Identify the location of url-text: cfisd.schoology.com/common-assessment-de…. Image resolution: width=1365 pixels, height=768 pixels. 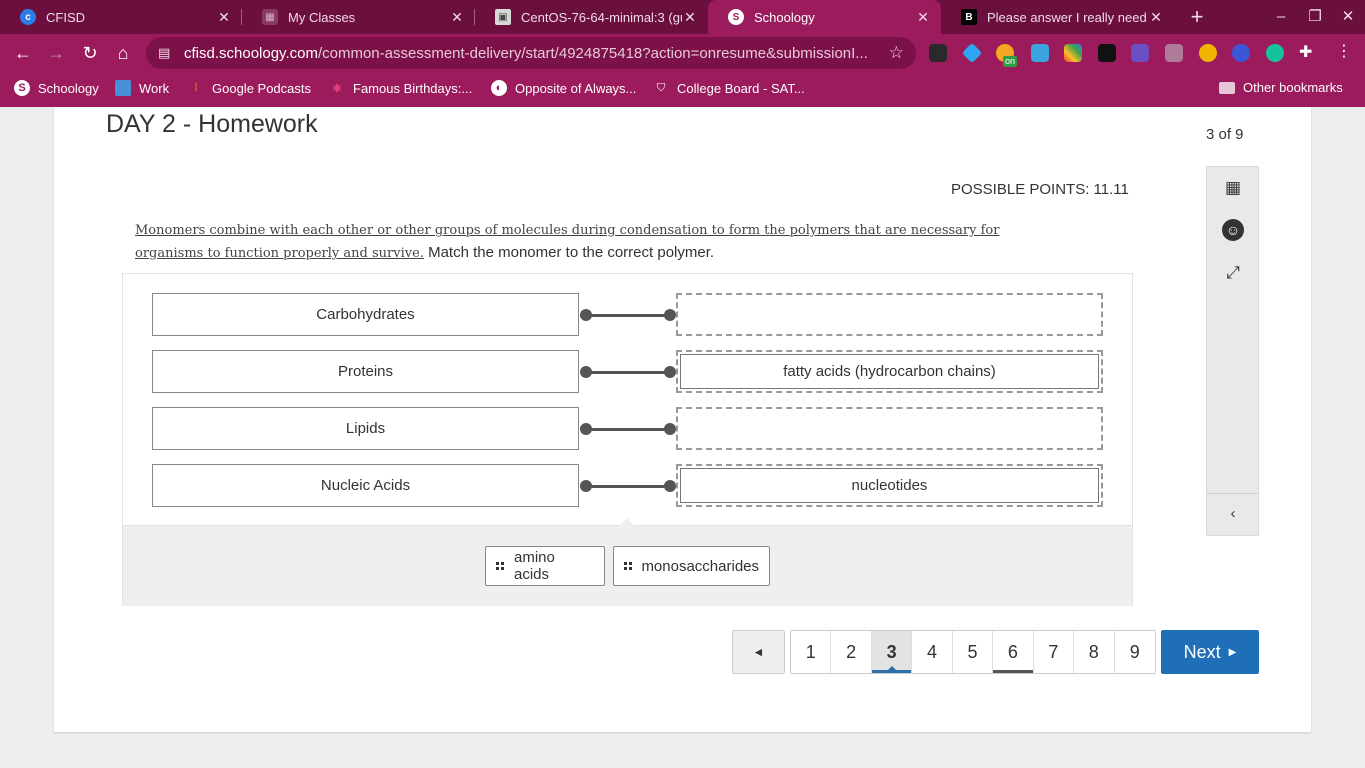
(529, 53).